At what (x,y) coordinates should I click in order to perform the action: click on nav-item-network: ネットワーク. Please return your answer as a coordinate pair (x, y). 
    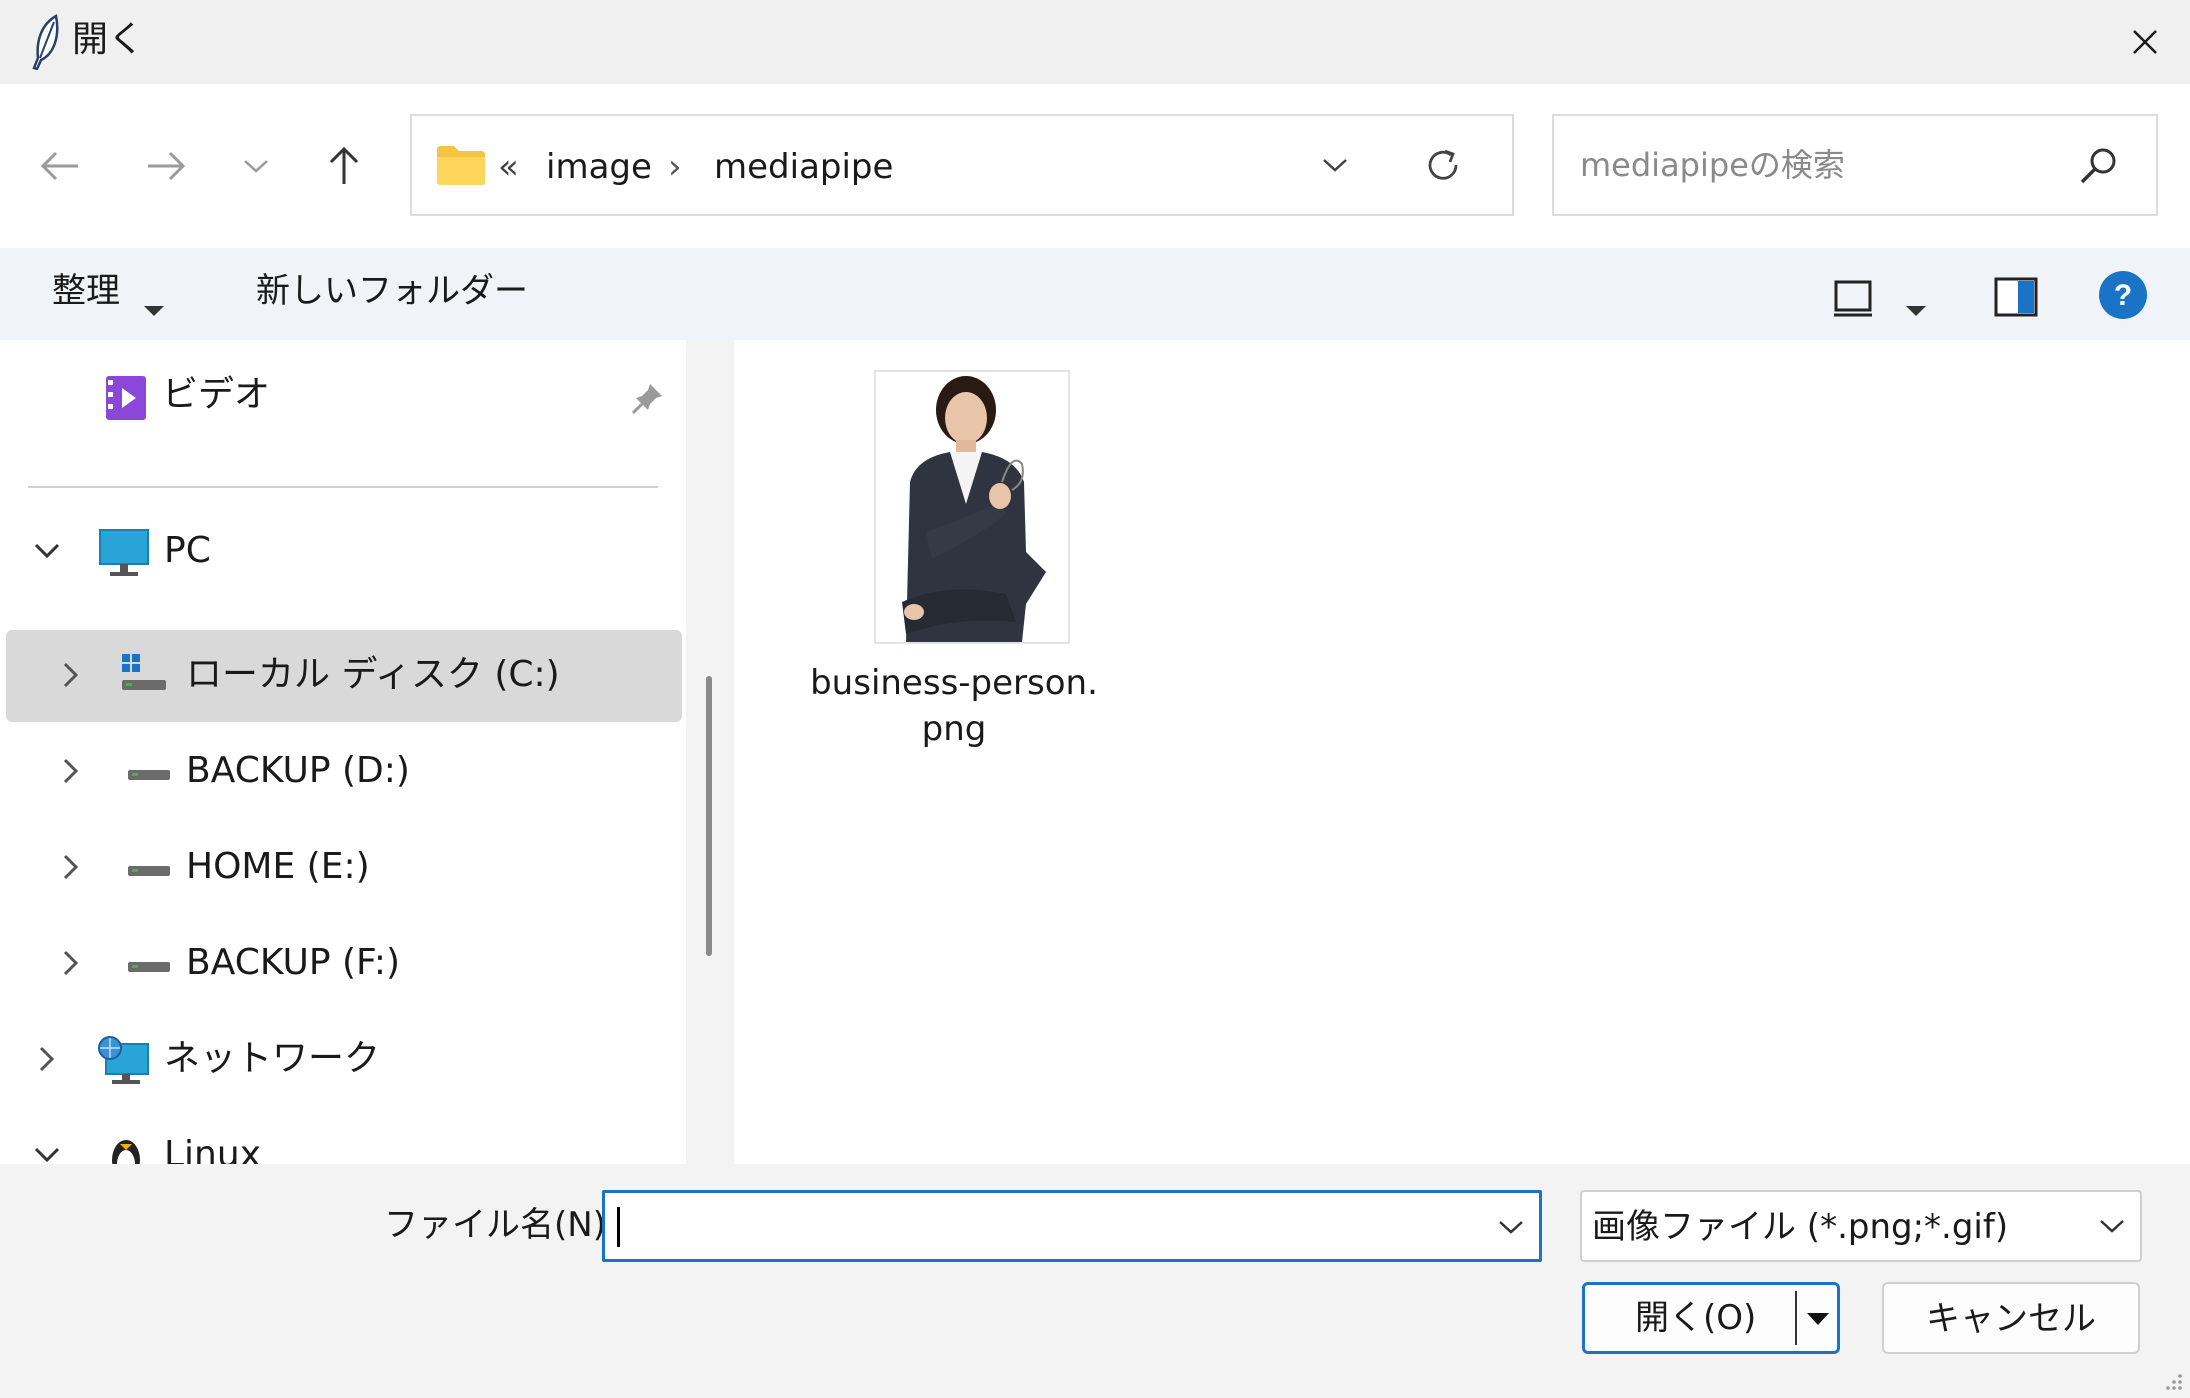
    Looking at the image, I should click on (344, 1060).